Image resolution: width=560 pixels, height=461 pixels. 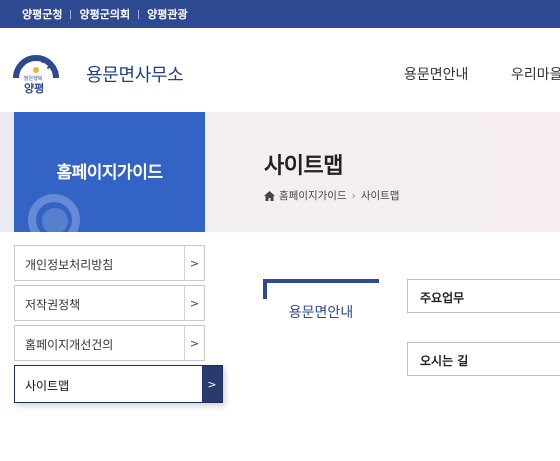 I want to click on home-icon, so click(x=269, y=195).